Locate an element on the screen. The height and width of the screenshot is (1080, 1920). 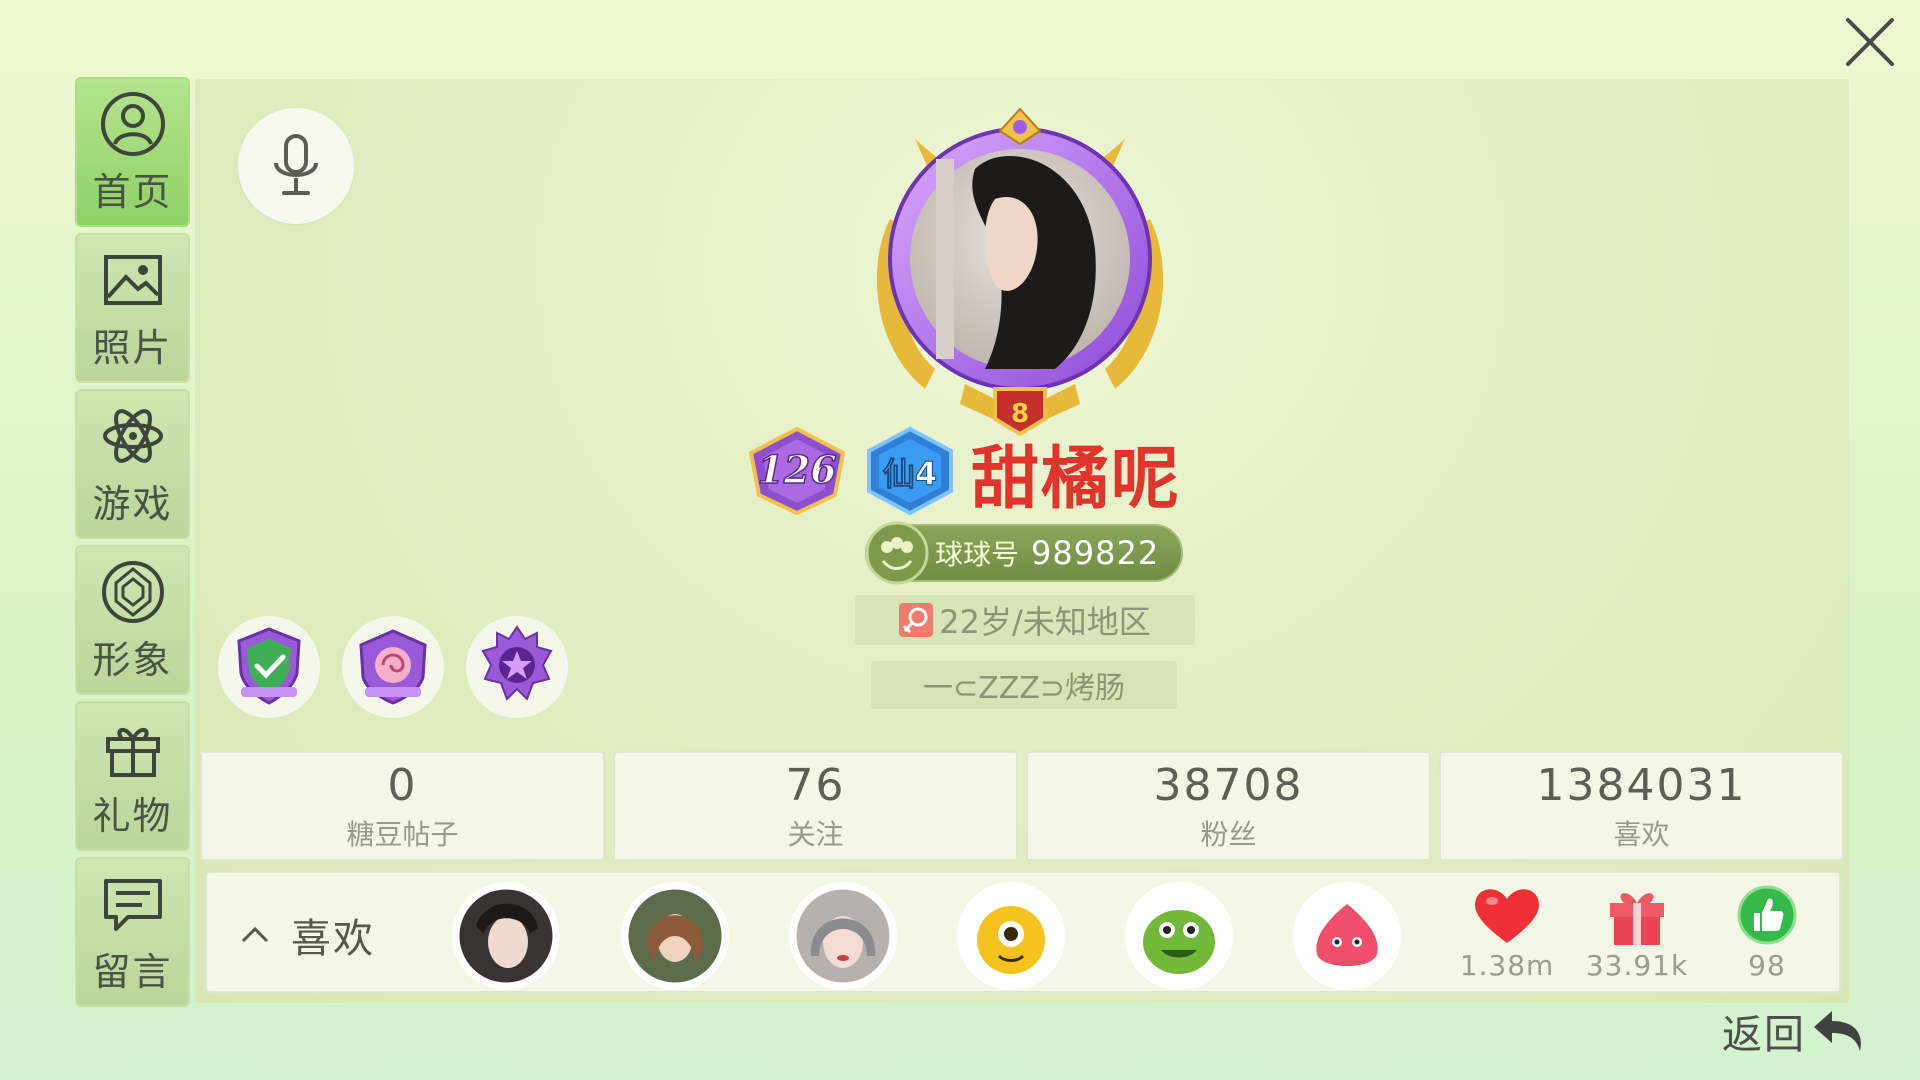
age-location-chip: 22岁/未知地区 is located at coordinates (1025, 620).